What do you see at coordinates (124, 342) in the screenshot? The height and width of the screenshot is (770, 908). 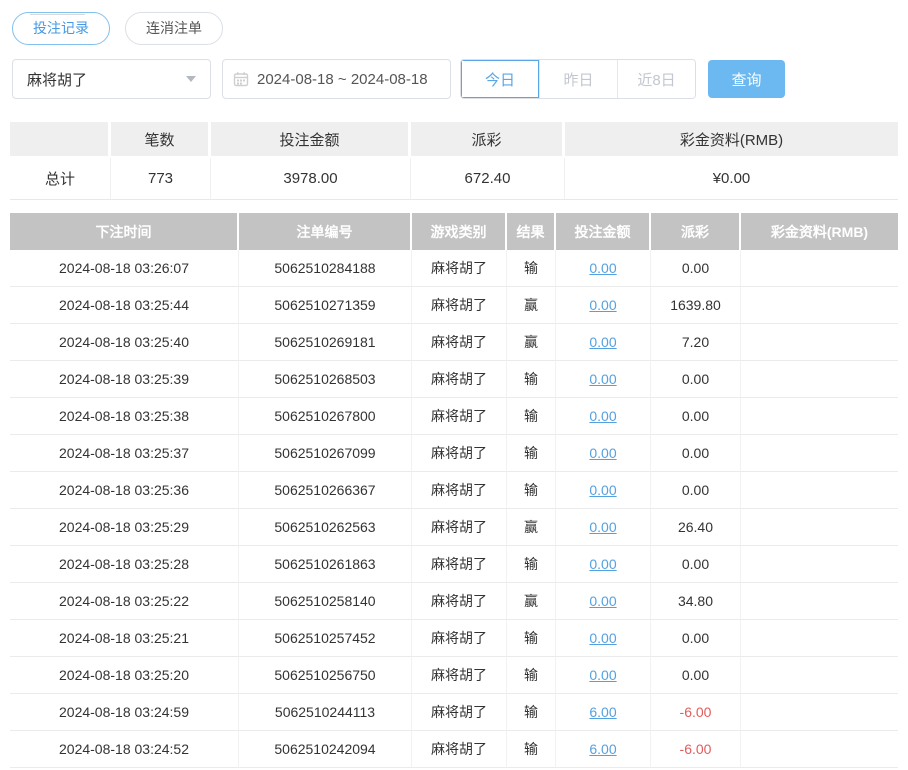 I see `cell-bet-time: 2024-08-18 03:25:40` at bounding box center [124, 342].